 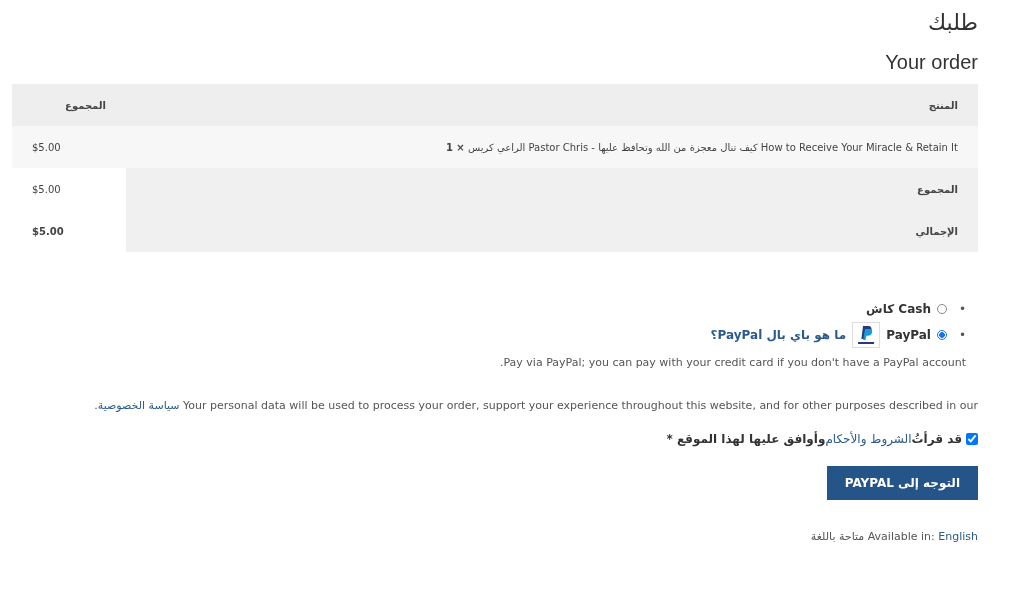 What do you see at coordinates (69, 105) in the screenshot?
I see `column-header: المجموع` at bounding box center [69, 105].